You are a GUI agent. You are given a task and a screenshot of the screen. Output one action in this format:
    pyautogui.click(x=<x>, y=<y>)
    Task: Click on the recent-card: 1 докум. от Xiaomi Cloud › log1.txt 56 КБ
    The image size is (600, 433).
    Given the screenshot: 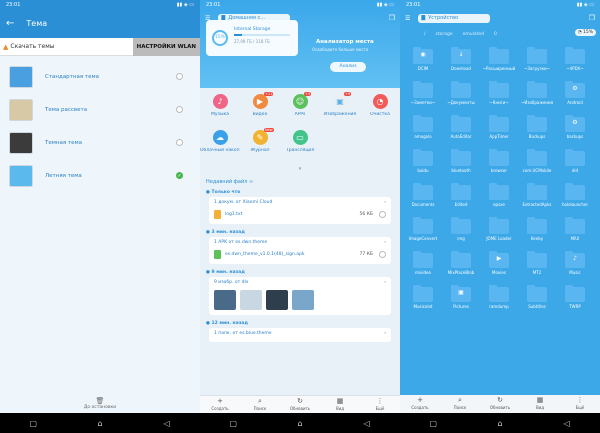 What is the action you would take?
    pyautogui.click(x=300, y=210)
    